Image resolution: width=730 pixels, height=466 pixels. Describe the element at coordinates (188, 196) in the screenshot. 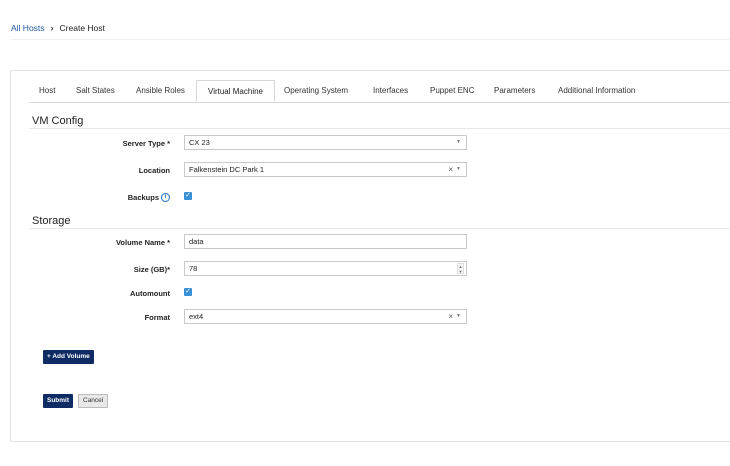

I see `backups-checkbox: ✓` at that location.